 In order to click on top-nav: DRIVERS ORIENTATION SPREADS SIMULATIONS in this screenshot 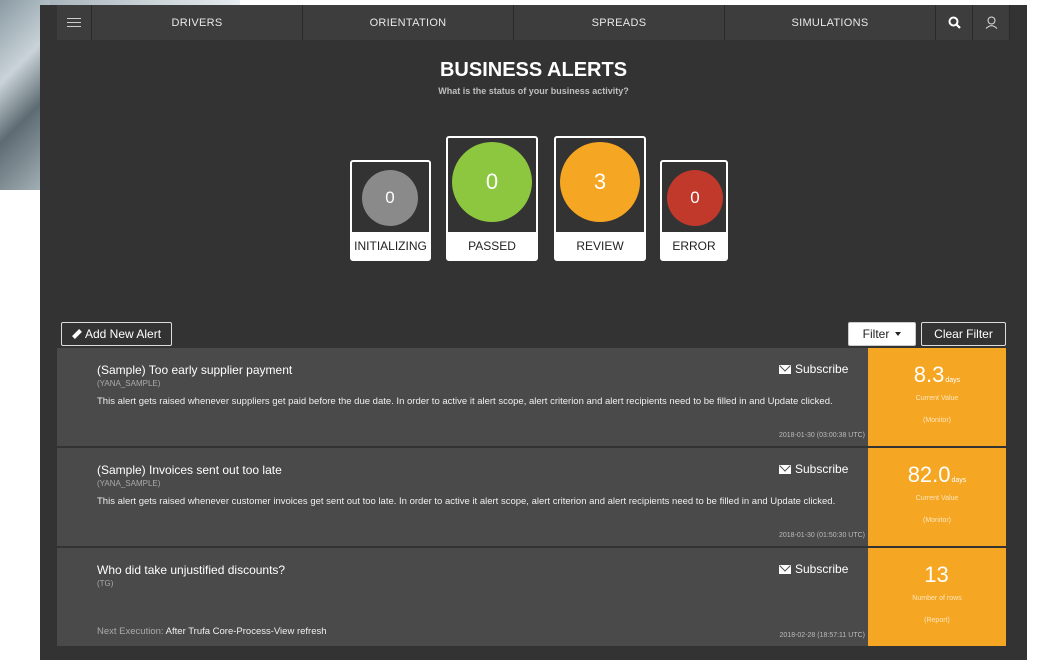, I will do `click(534, 22)`.